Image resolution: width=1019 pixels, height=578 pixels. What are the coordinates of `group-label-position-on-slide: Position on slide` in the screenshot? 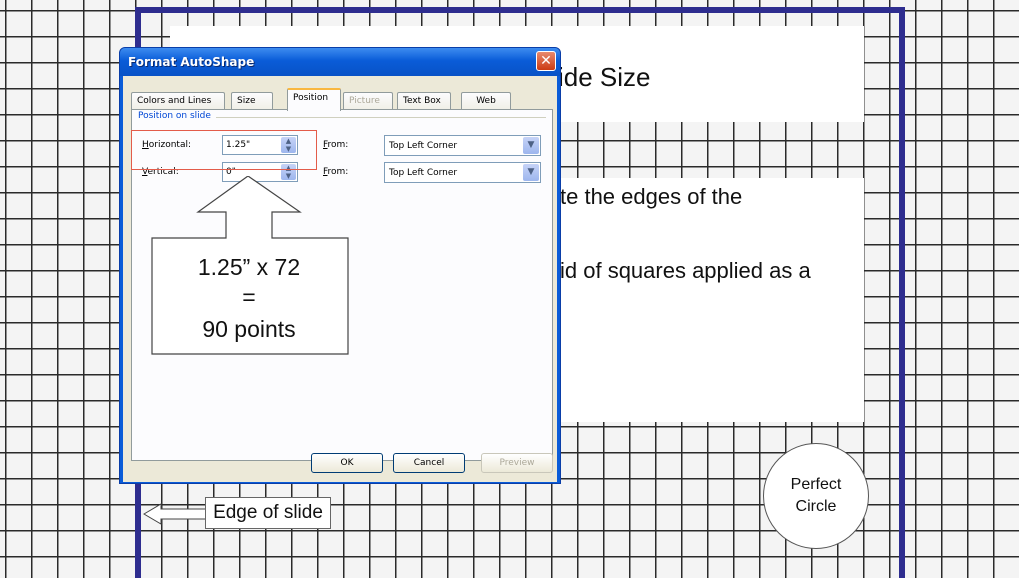 It's located at (174, 116).